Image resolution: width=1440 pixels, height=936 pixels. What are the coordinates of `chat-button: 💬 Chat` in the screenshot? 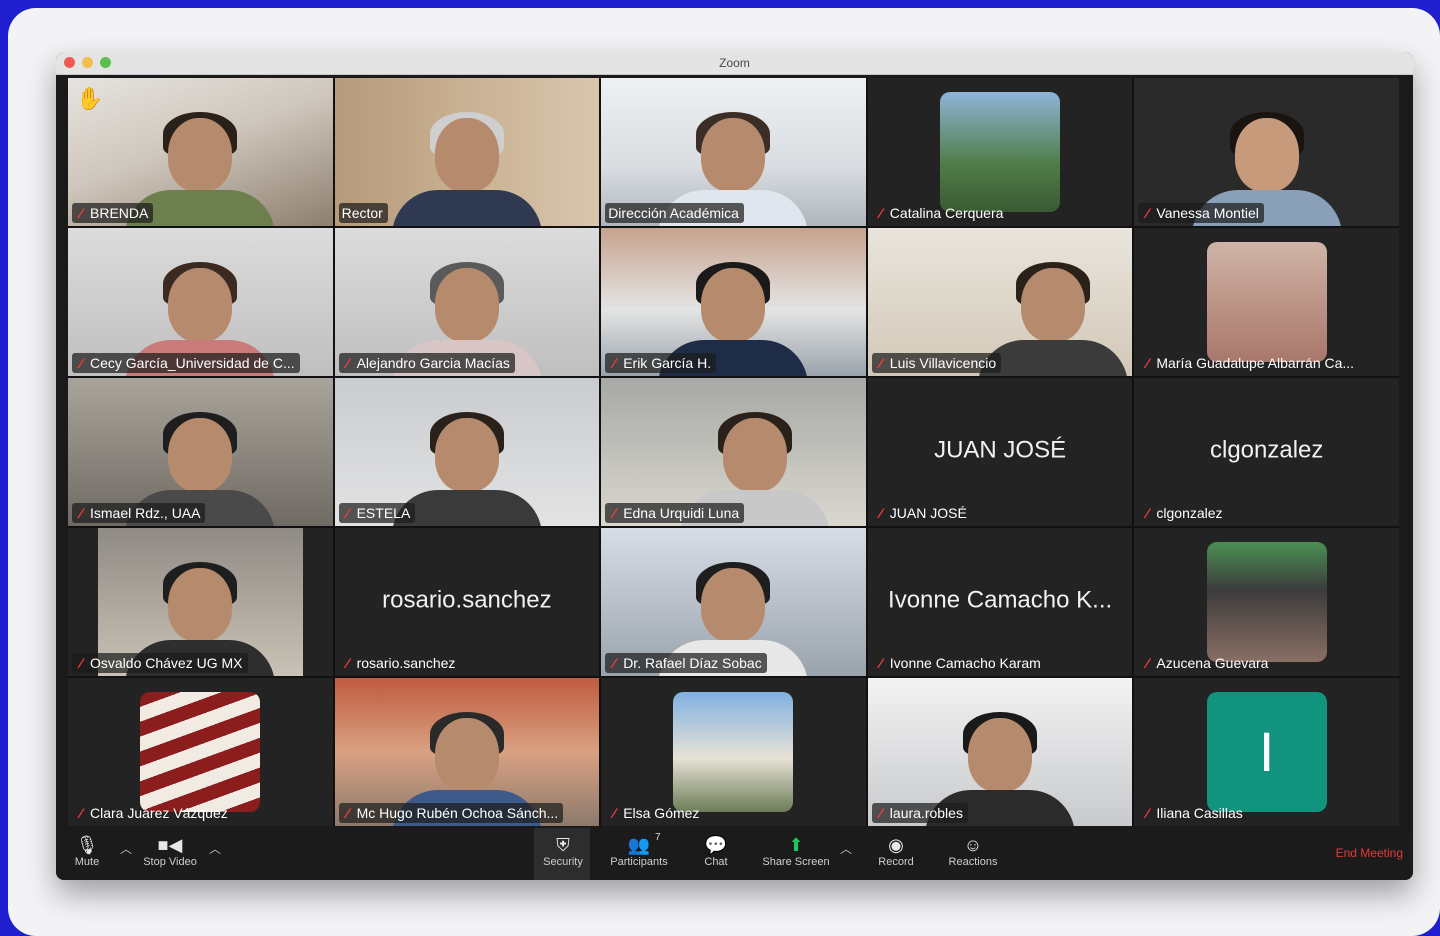 It's located at (716, 851).